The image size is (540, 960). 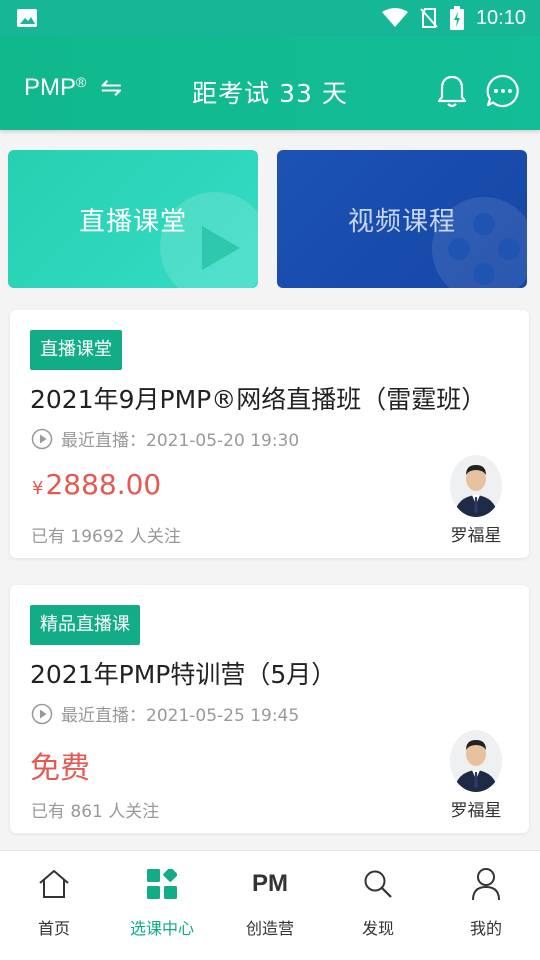 I want to click on schedule-text: 最近直播：2021-05-20 19:30, so click(x=180, y=441).